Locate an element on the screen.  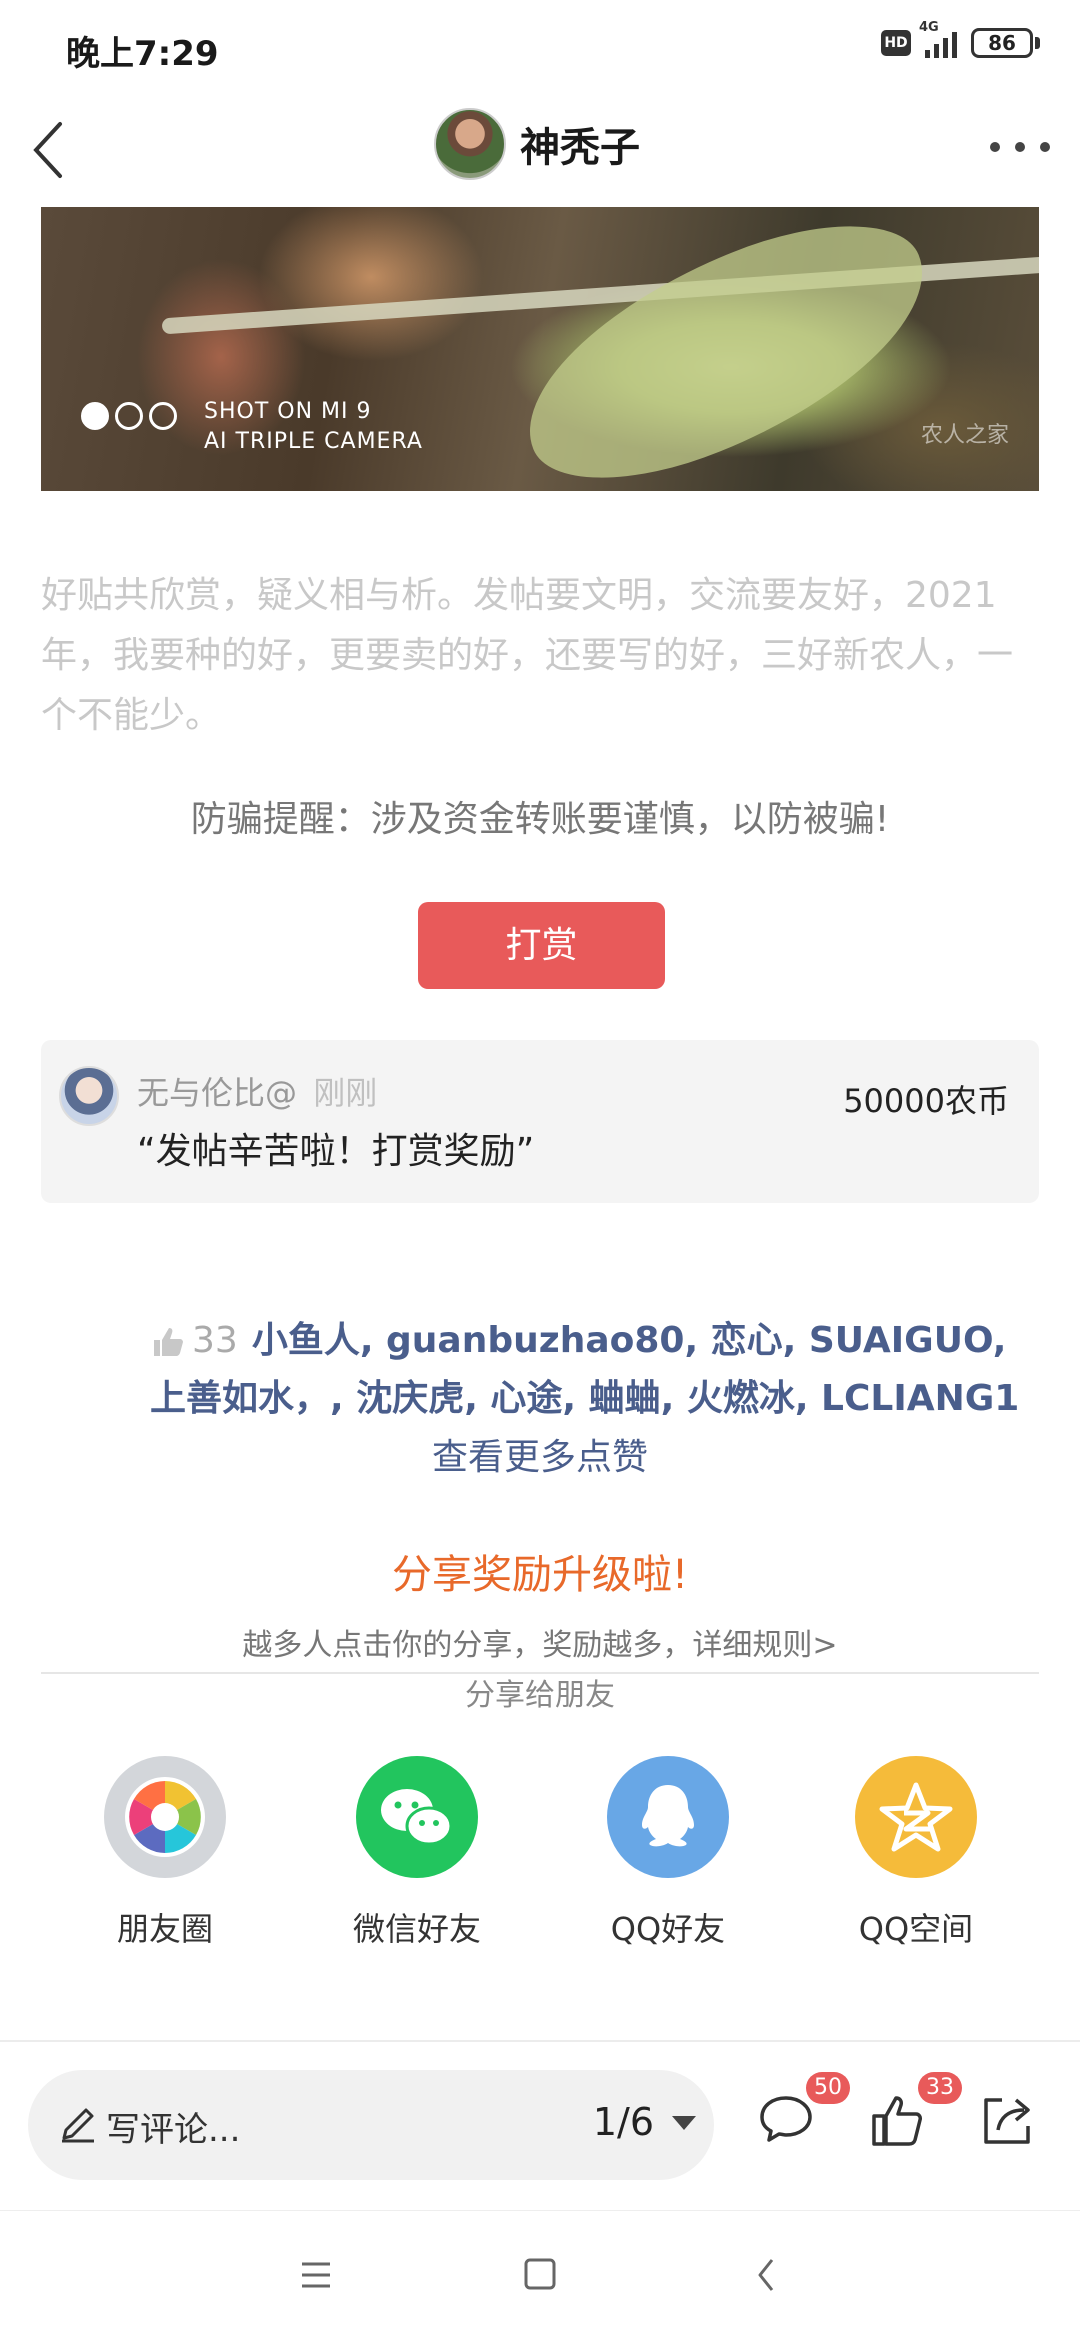
watermark: 农人之家 is located at coordinates (964, 435).